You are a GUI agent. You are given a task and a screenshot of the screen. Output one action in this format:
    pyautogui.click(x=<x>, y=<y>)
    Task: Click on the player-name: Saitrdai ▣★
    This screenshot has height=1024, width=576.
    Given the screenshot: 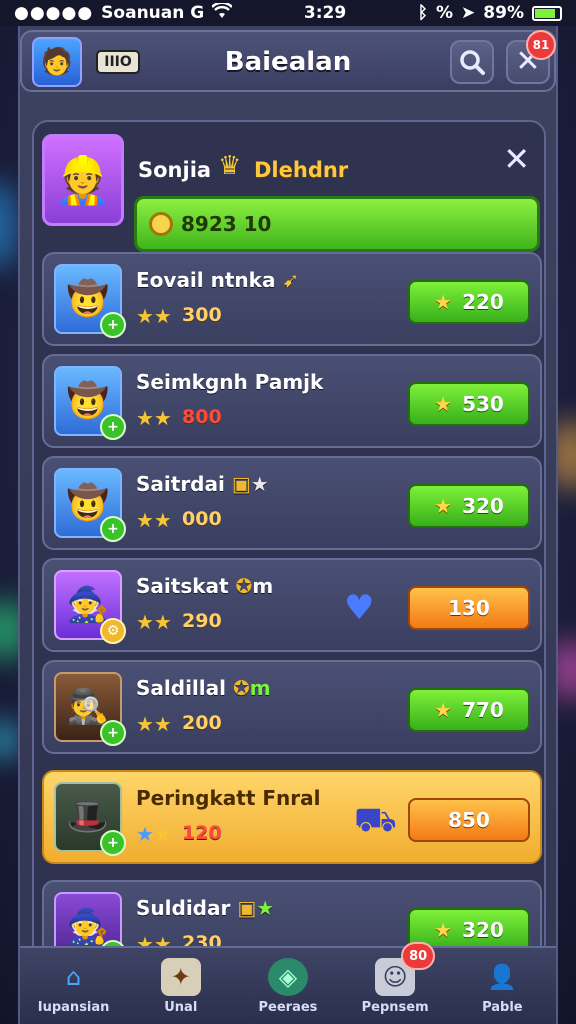 What is the action you would take?
    pyautogui.click(x=202, y=484)
    